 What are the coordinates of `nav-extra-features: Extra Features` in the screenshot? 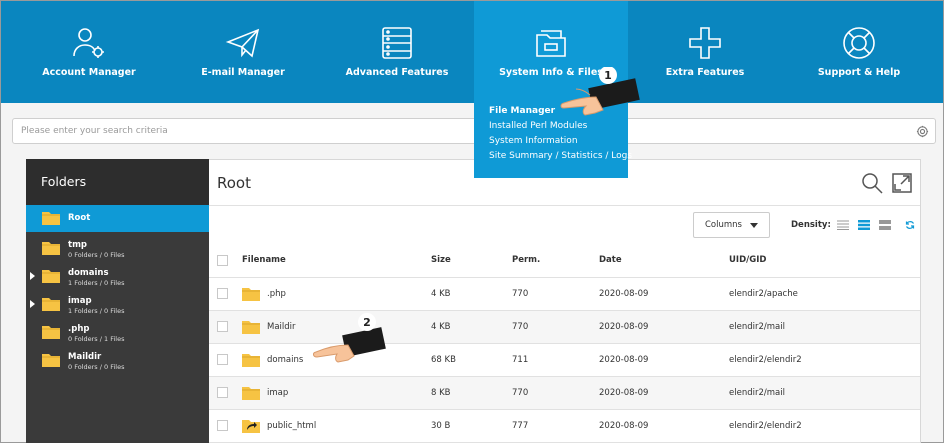 It's located at (705, 52).